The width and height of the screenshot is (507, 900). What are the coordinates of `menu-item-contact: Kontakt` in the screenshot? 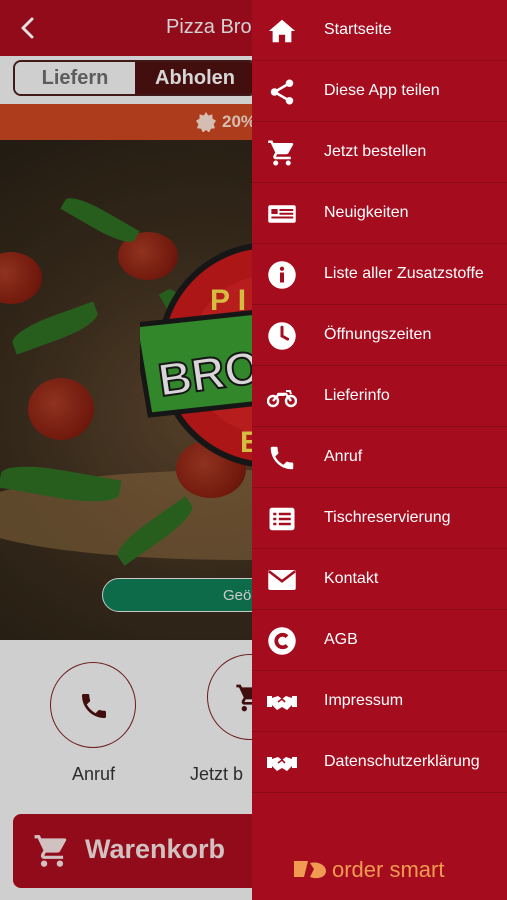 It's located at (379, 579).